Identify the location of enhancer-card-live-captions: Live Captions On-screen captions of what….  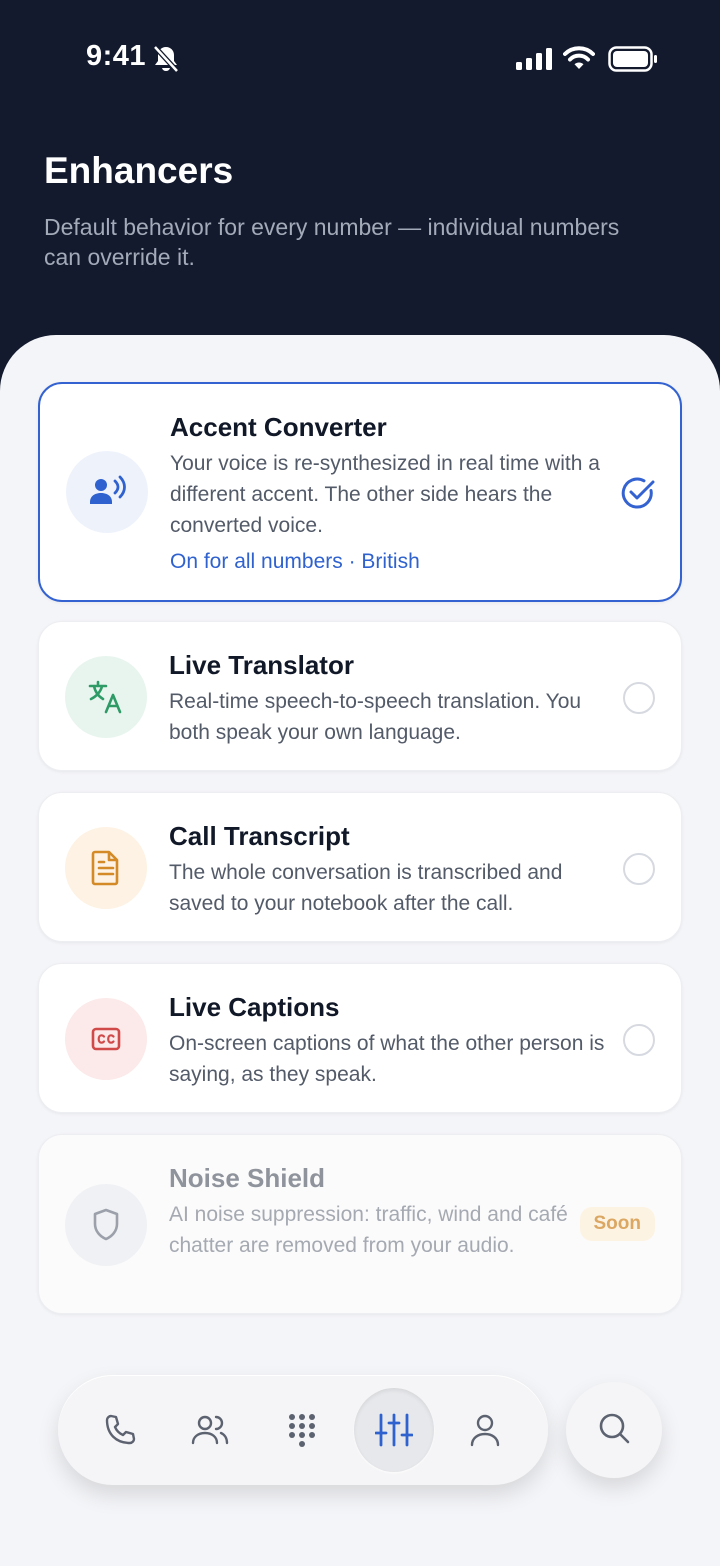
(360, 1038).